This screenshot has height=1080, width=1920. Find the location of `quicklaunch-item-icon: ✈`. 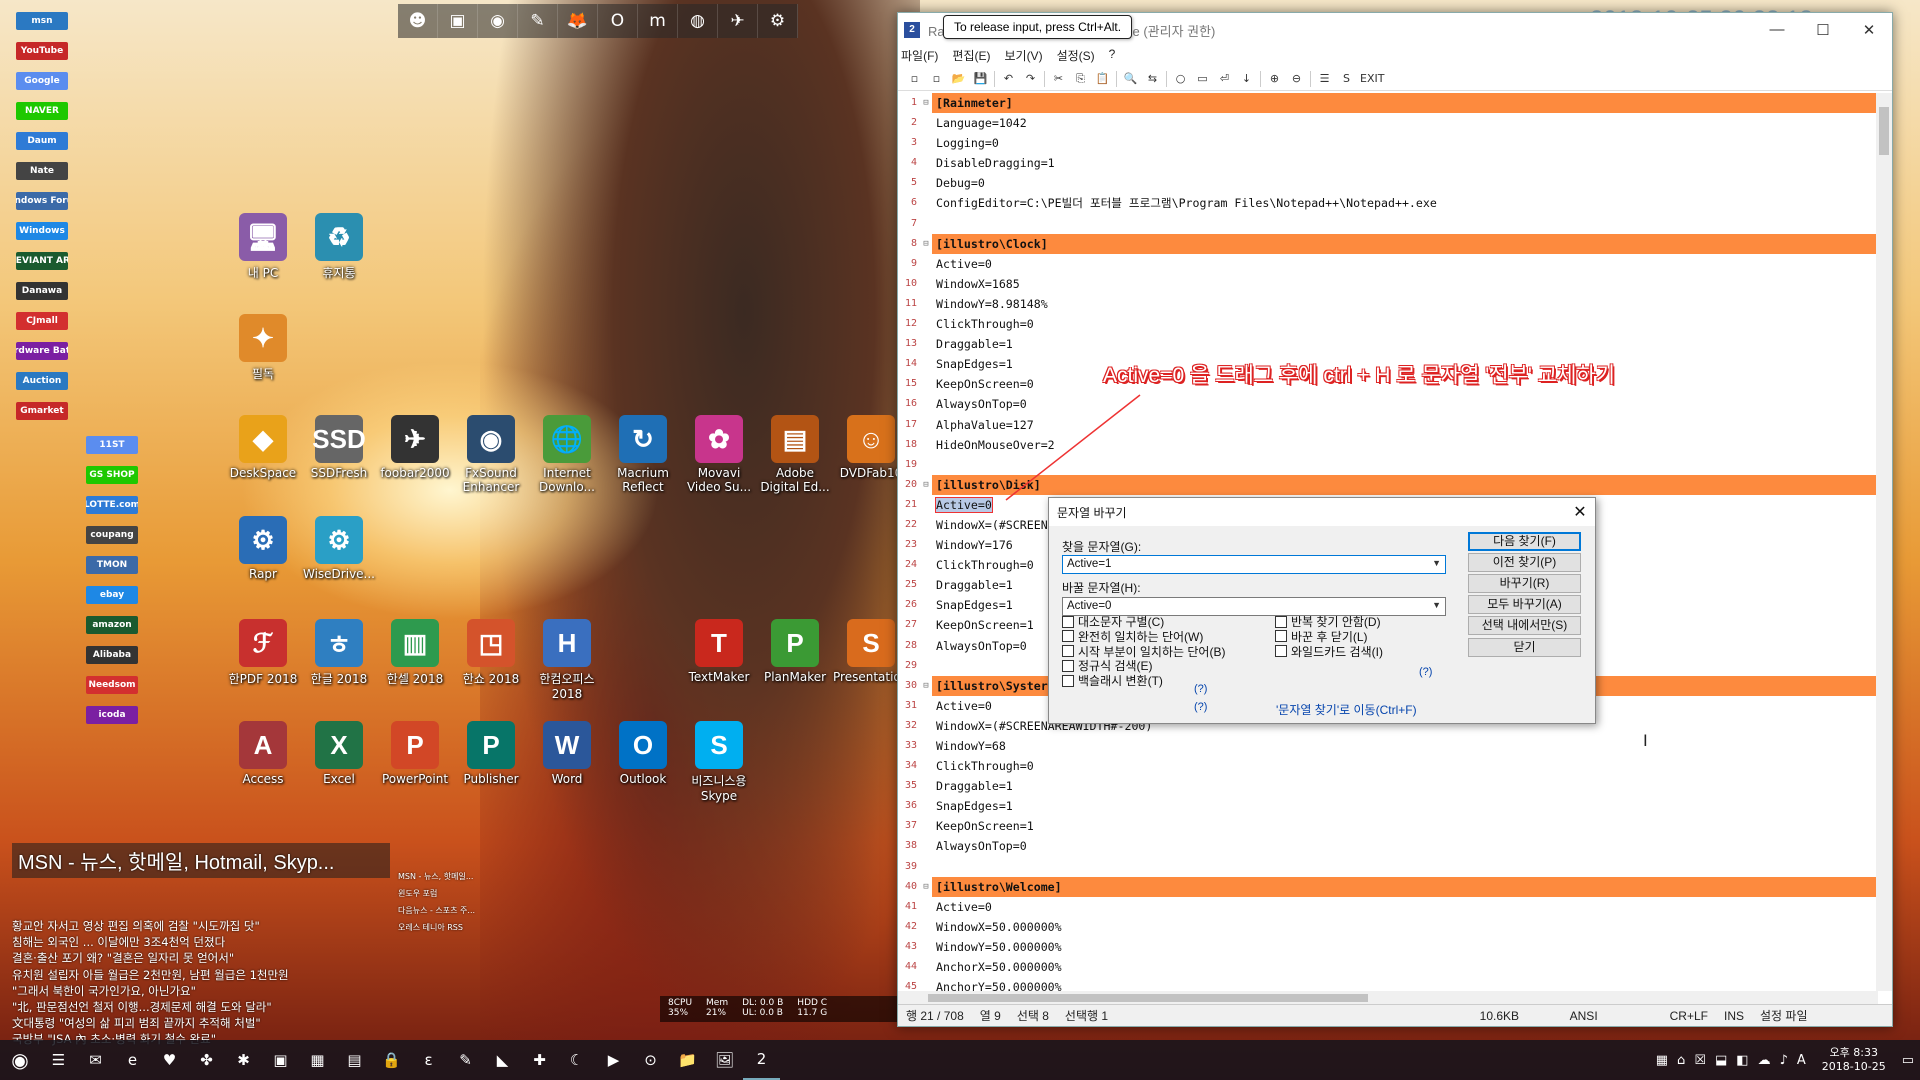

quicklaunch-item-icon: ✈ is located at coordinates (738, 21).